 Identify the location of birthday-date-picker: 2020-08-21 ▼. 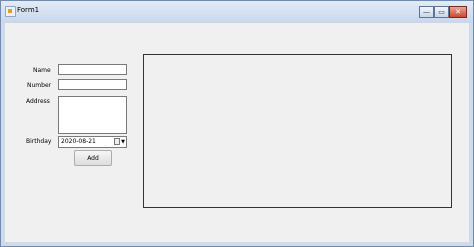
(92, 142).